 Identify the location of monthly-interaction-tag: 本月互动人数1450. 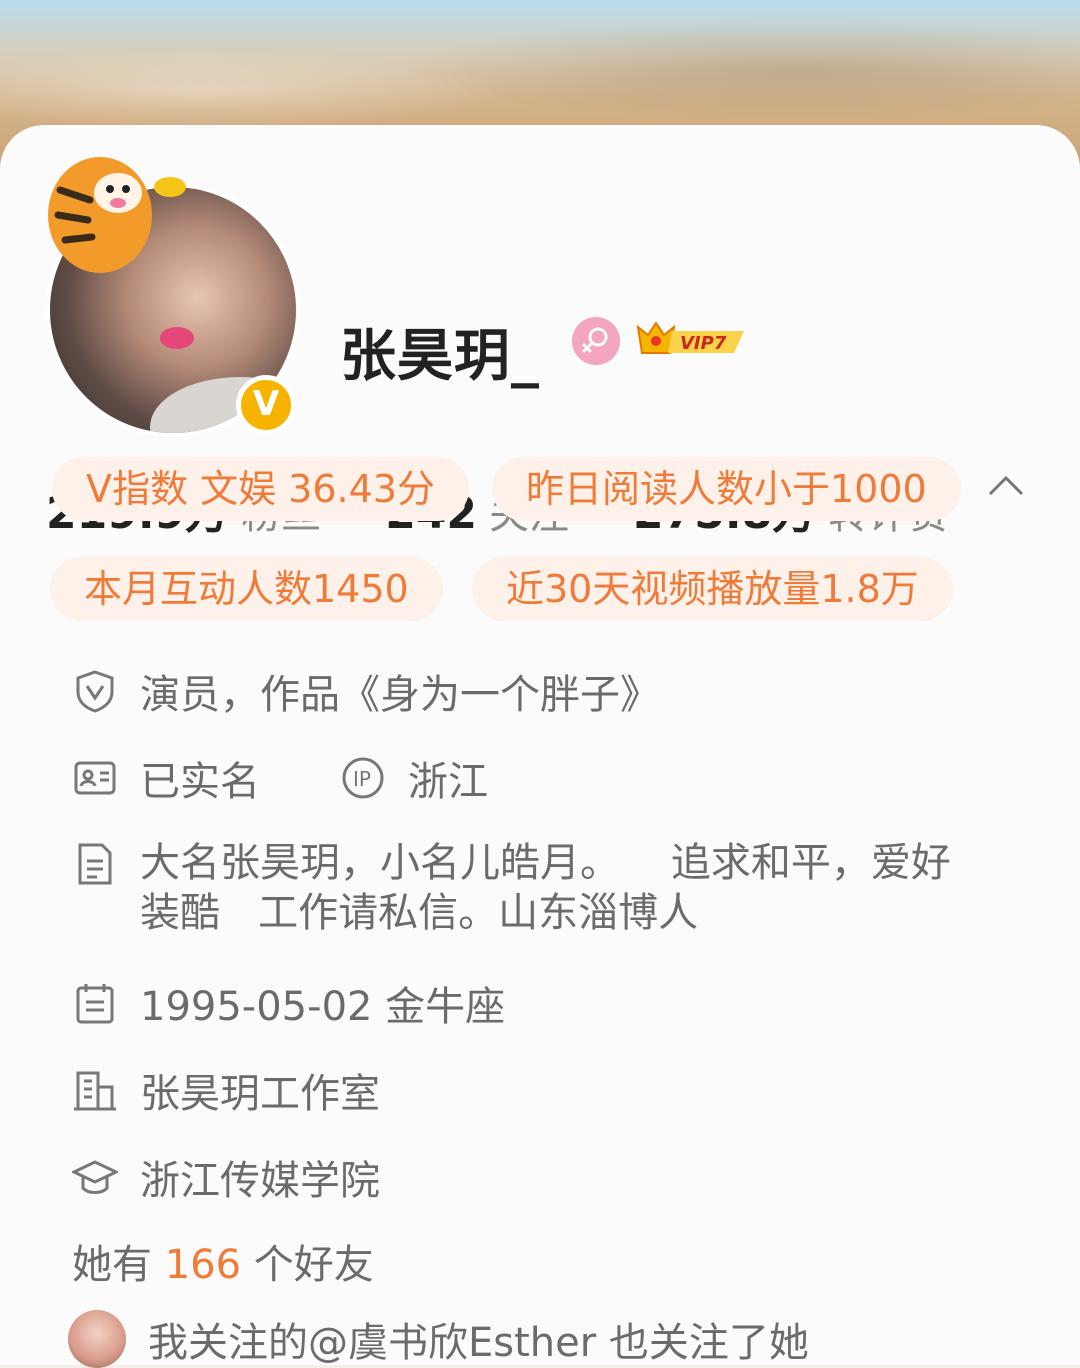
(246, 589).